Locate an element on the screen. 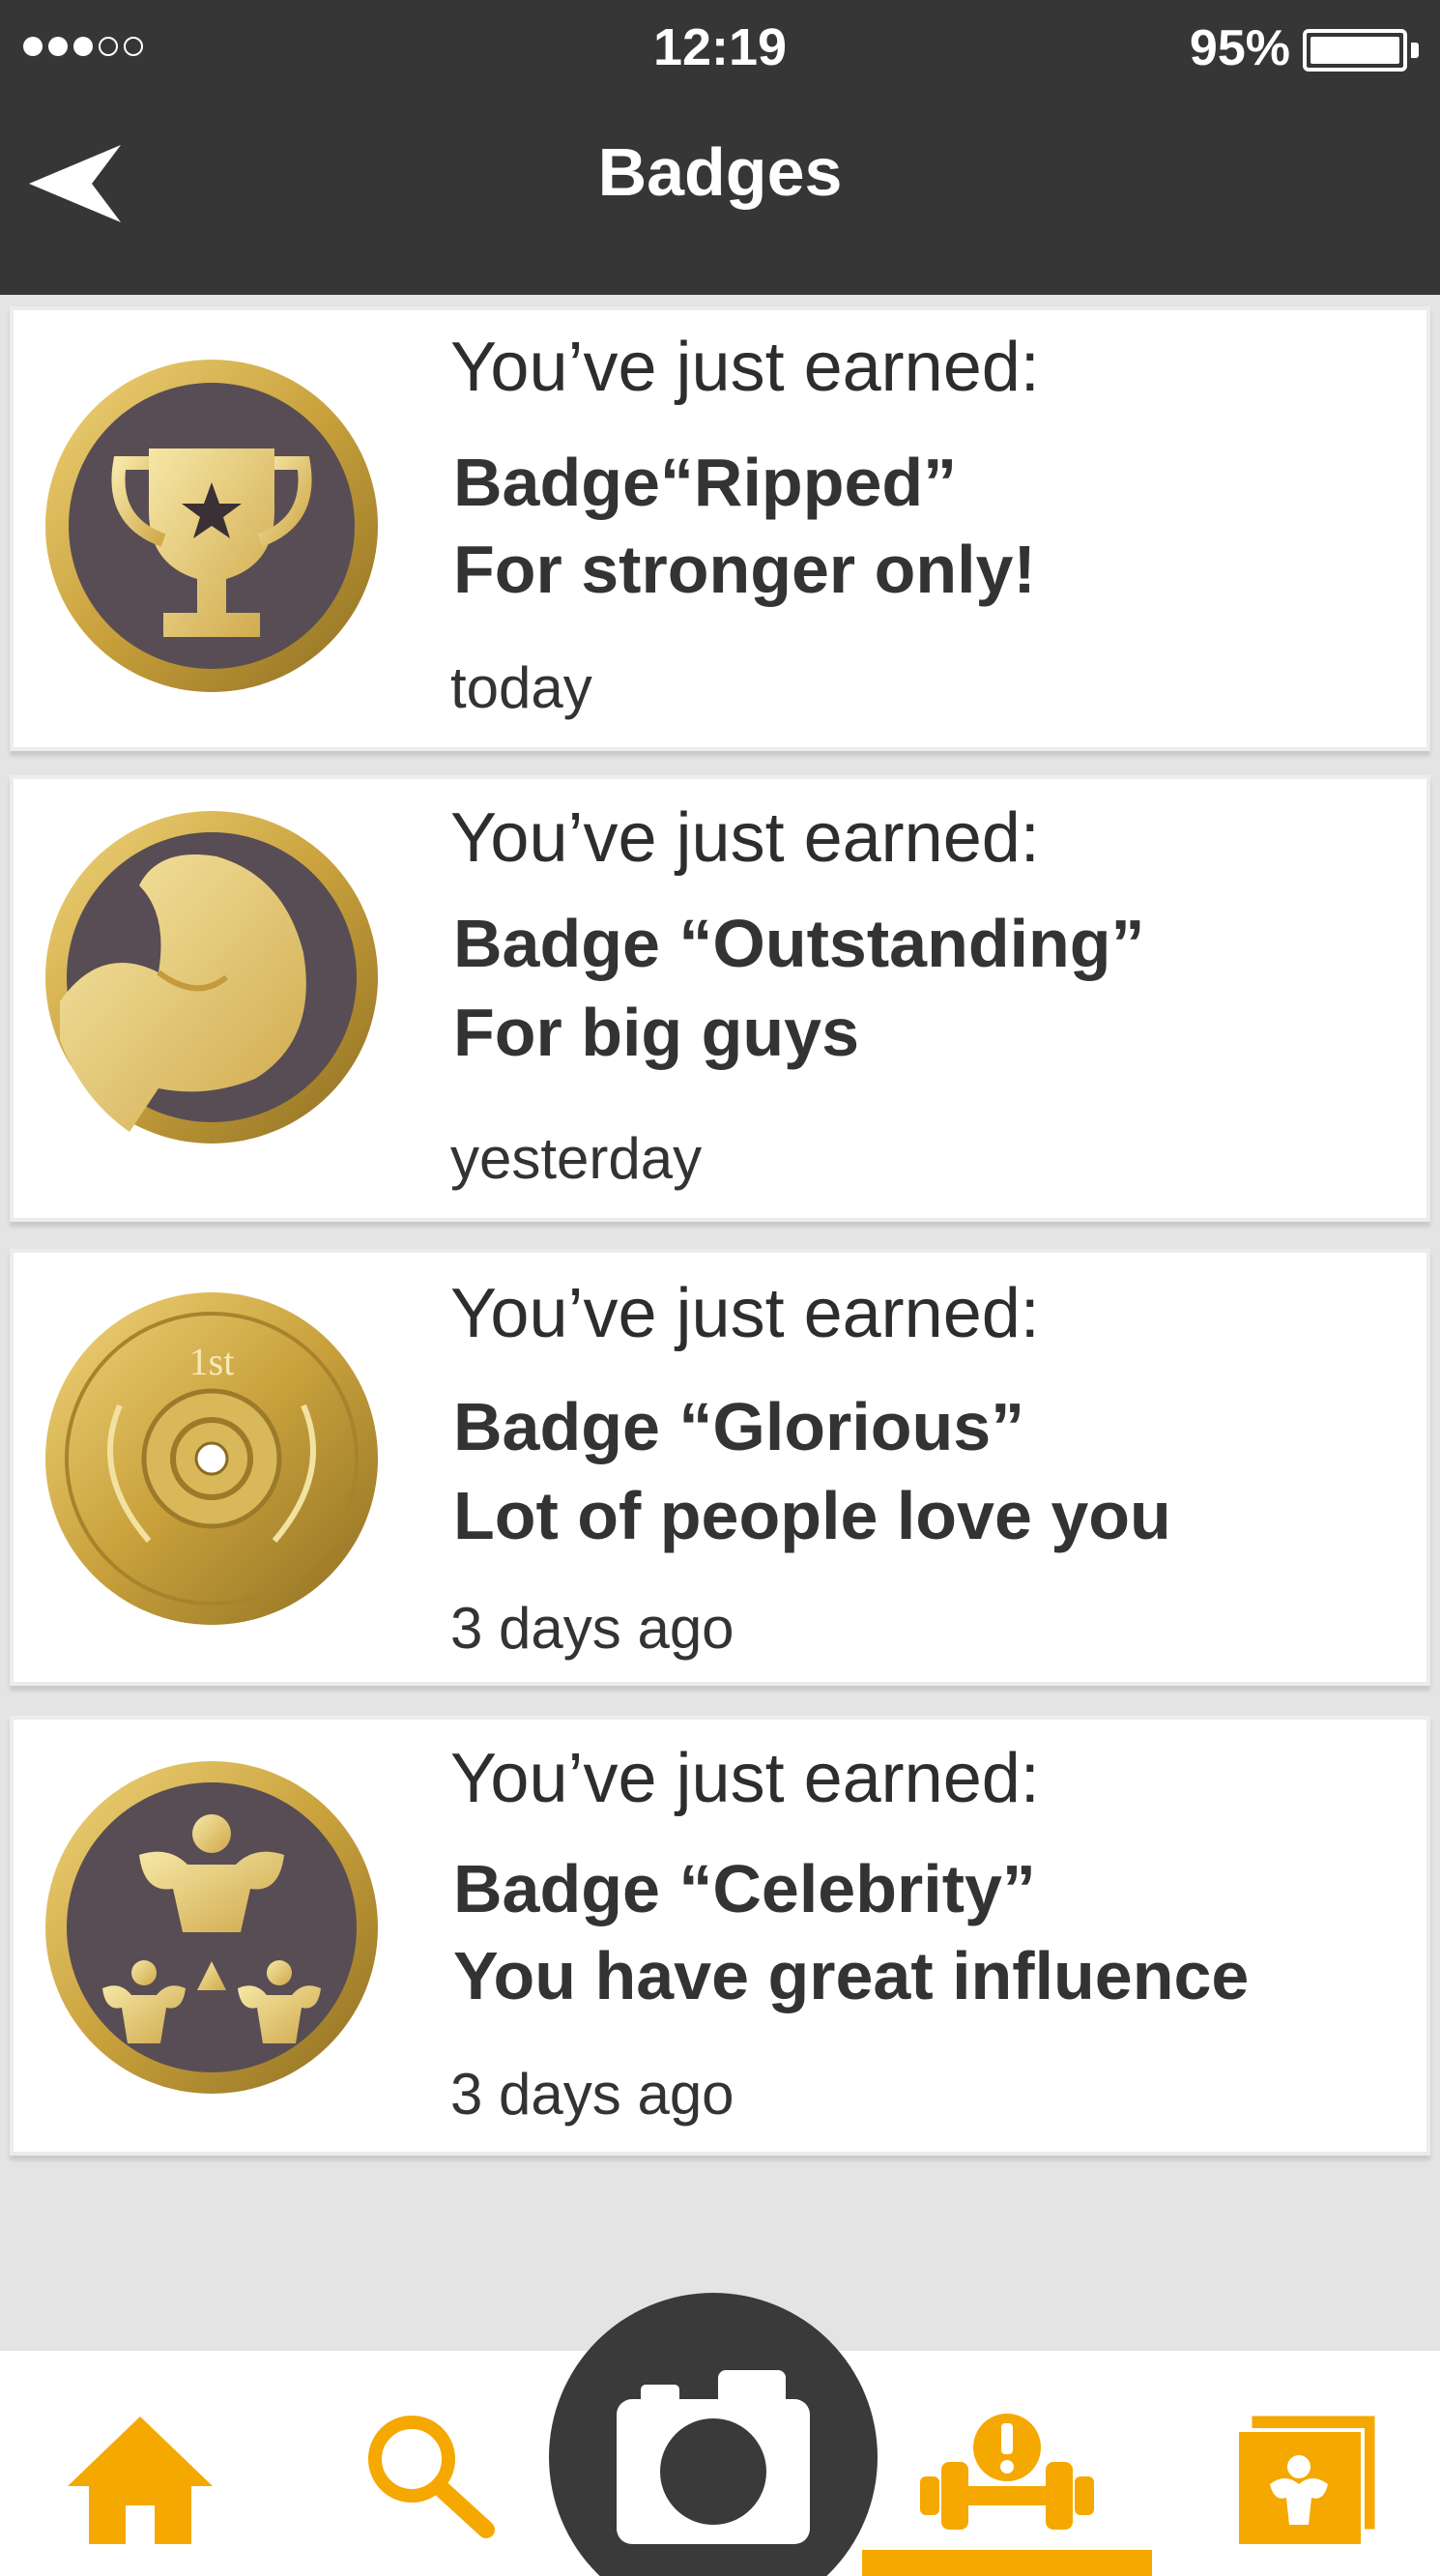 The height and width of the screenshot is (2576, 1440). battery-percentage: 95% is located at coordinates (1240, 48).